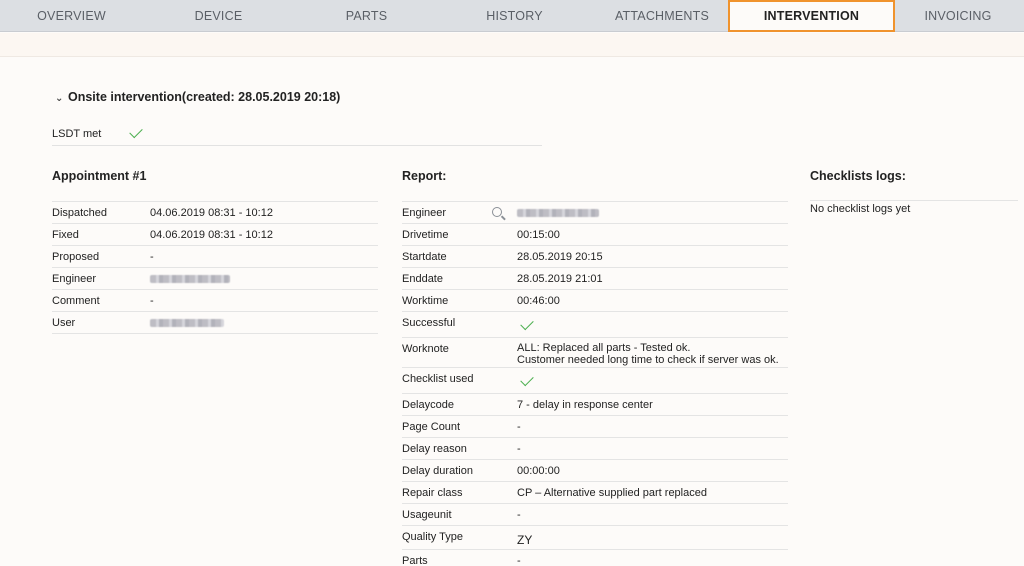  What do you see at coordinates (64, 323) in the screenshot?
I see `row-label: User` at bounding box center [64, 323].